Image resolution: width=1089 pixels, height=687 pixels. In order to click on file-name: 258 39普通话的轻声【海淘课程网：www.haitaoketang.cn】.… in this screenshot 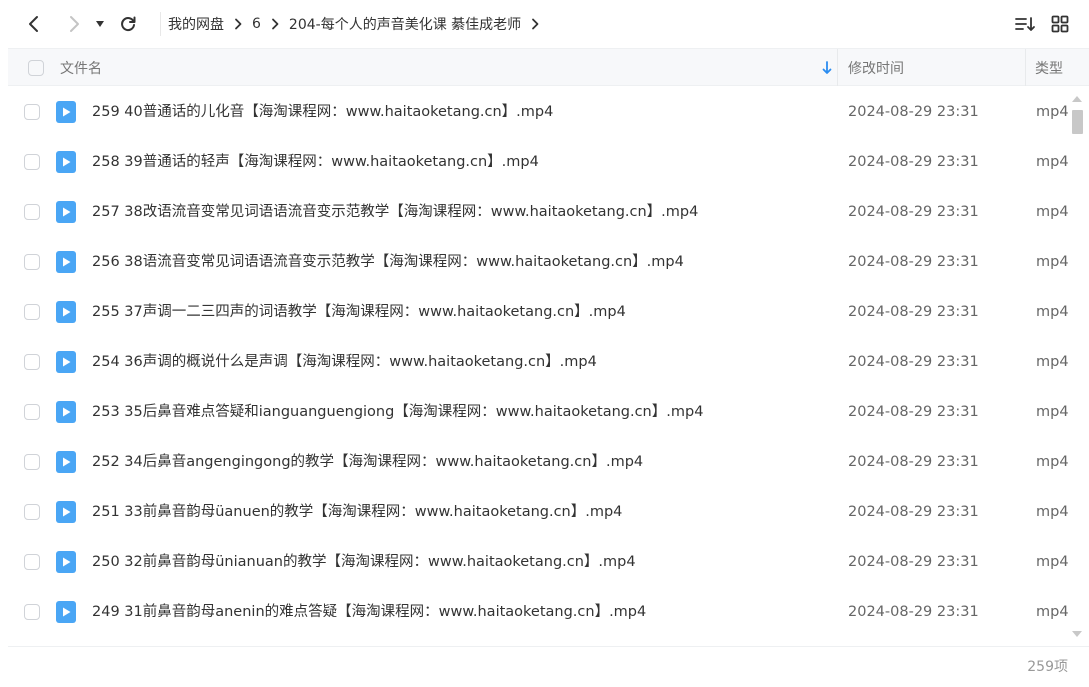, I will do `click(315, 162)`.